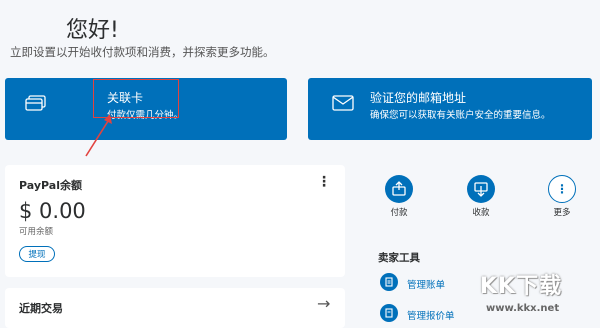 The width and height of the screenshot is (600, 328). I want to click on estimate-icon, so click(389, 313).